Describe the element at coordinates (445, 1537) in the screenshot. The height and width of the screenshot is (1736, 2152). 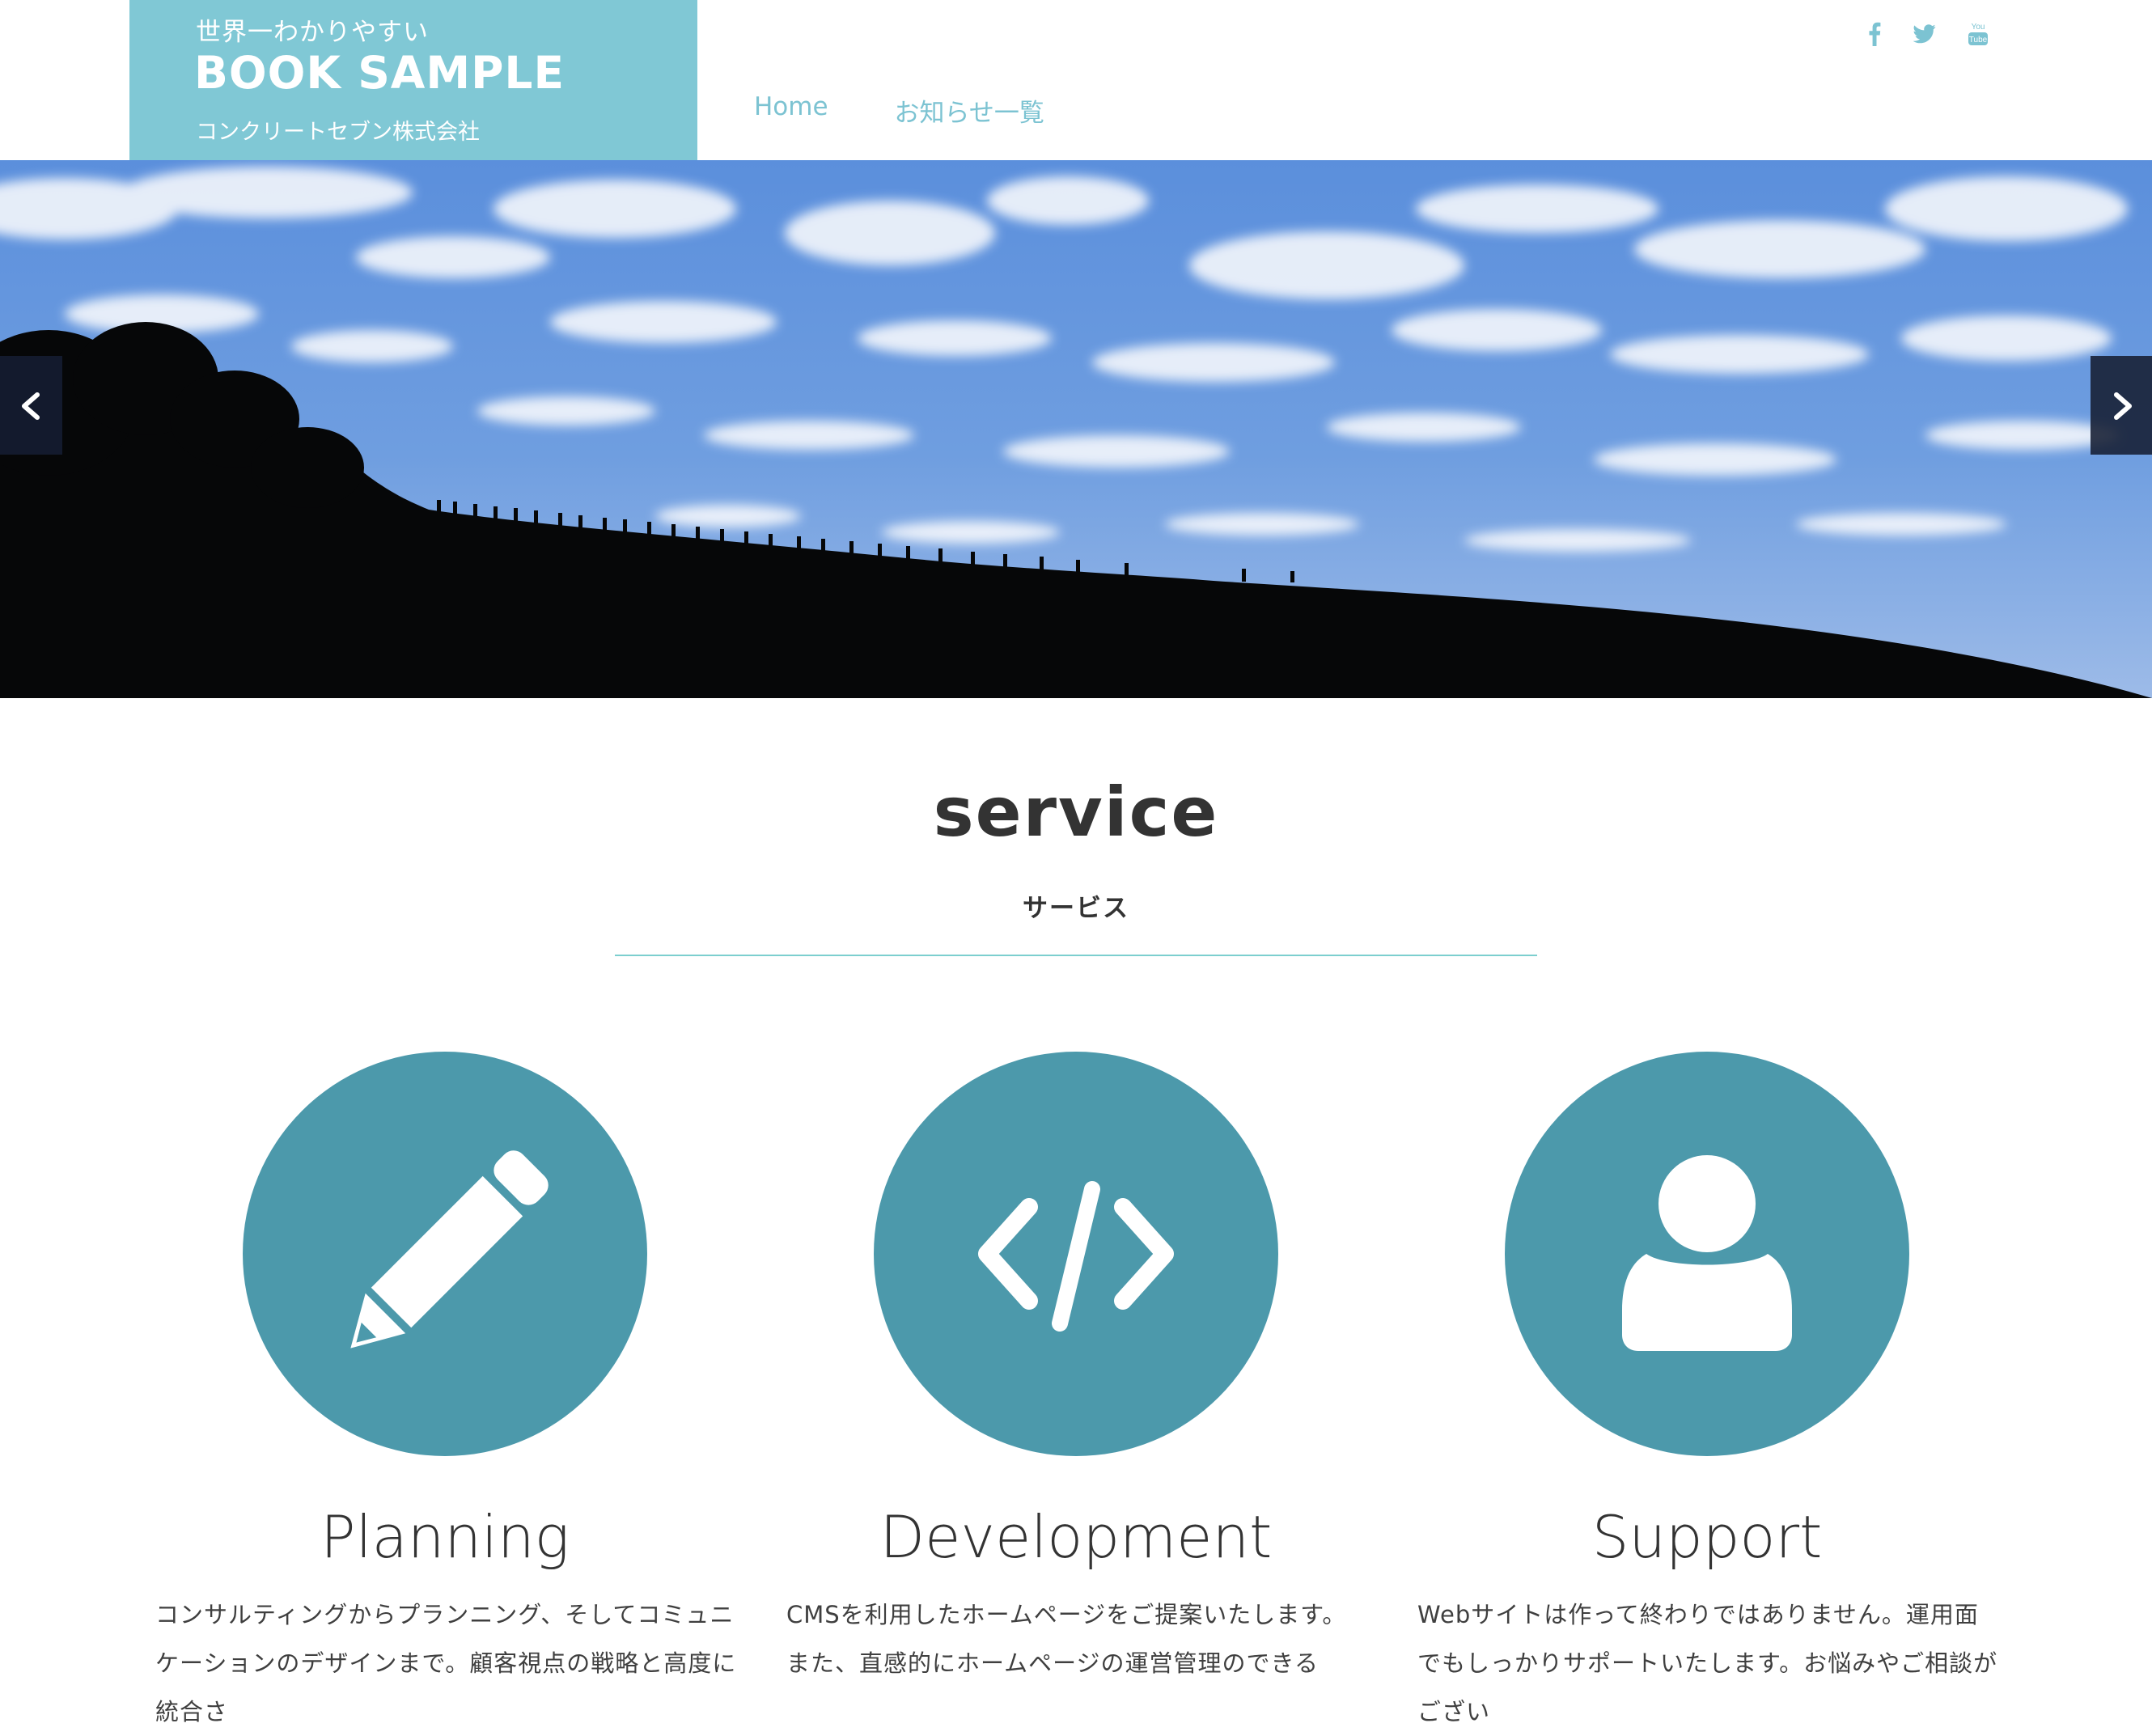
I see `service-card-title: Planning` at that location.